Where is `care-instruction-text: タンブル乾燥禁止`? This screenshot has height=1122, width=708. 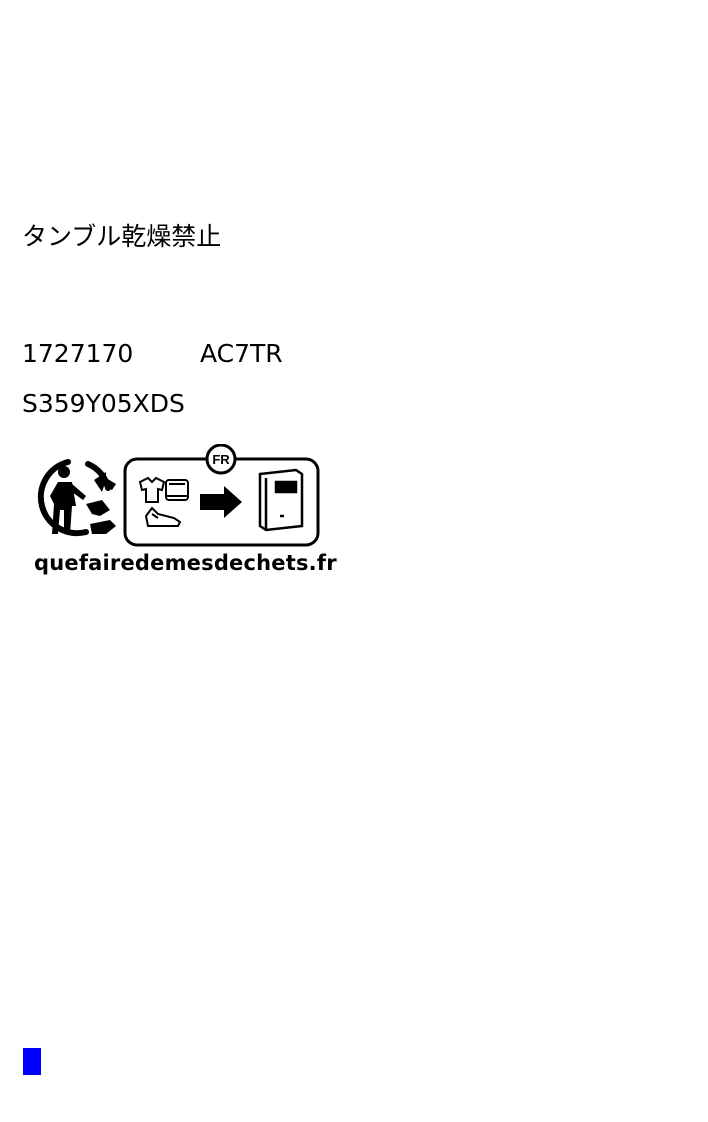 care-instruction-text: タンブル乾燥禁止 is located at coordinates (122, 236).